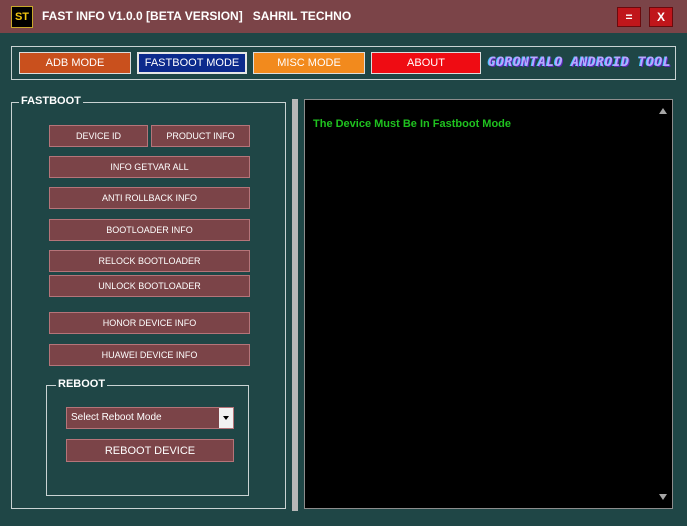 The height and width of the screenshot is (526, 687). What do you see at coordinates (426, 63) in the screenshot?
I see `about-button: ABOUT` at bounding box center [426, 63].